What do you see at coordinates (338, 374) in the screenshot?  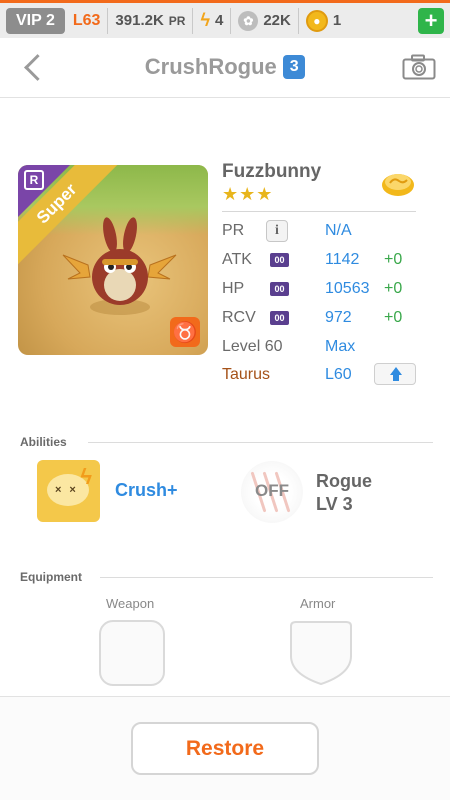 I see `zodiac-level: L60` at bounding box center [338, 374].